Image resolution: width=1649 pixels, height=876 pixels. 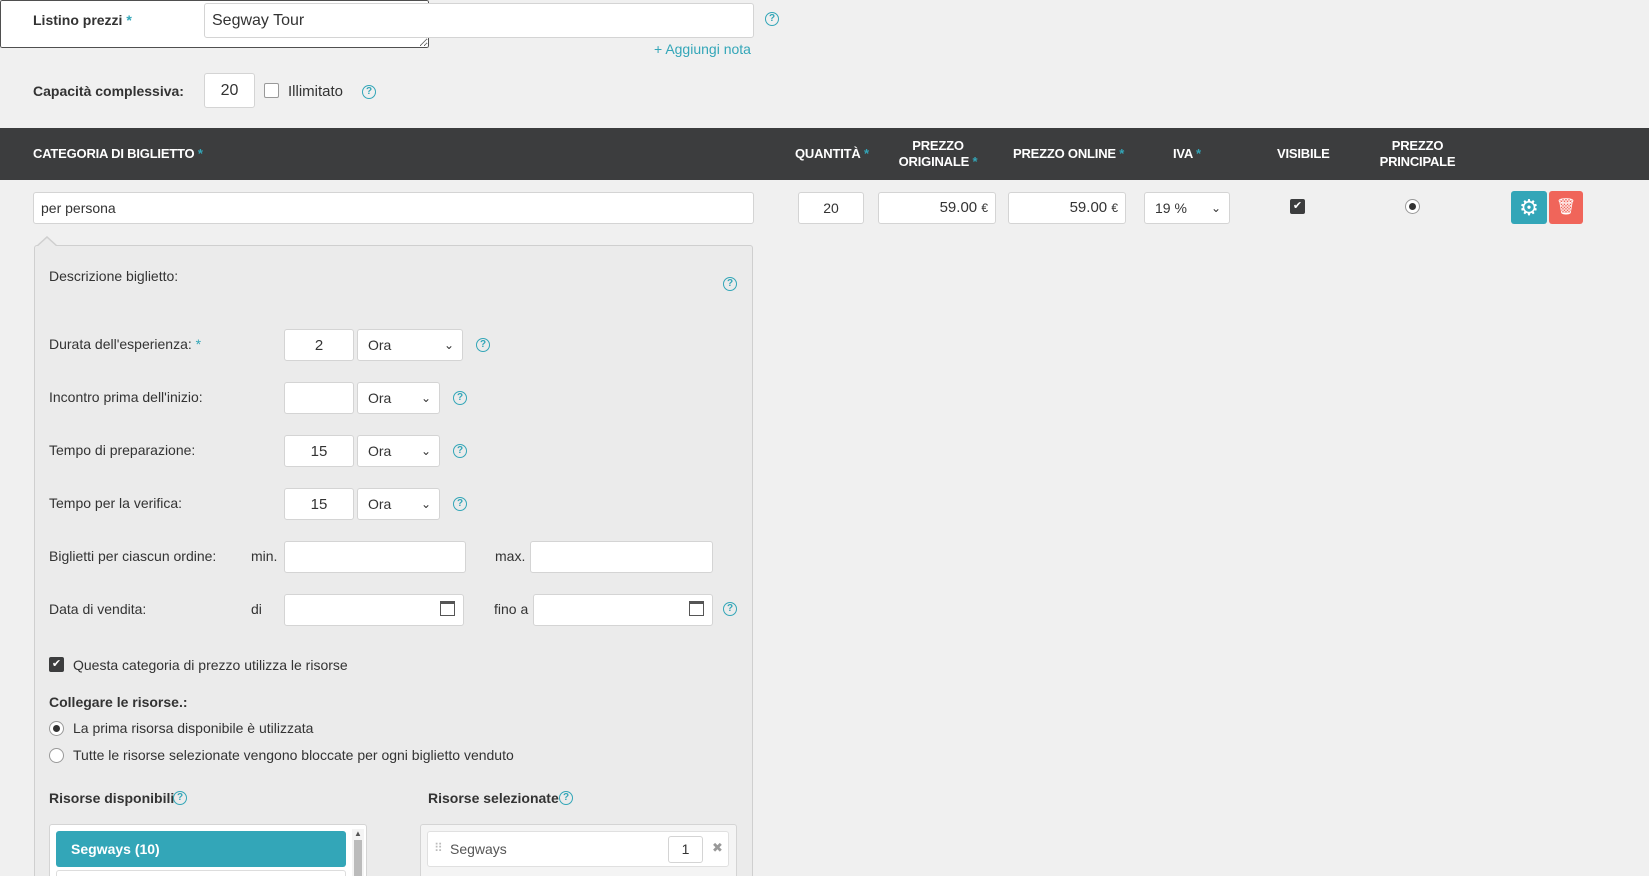 I want to click on meeting-label: Incontro prima dell'inizio:, so click(x=126, y=397).